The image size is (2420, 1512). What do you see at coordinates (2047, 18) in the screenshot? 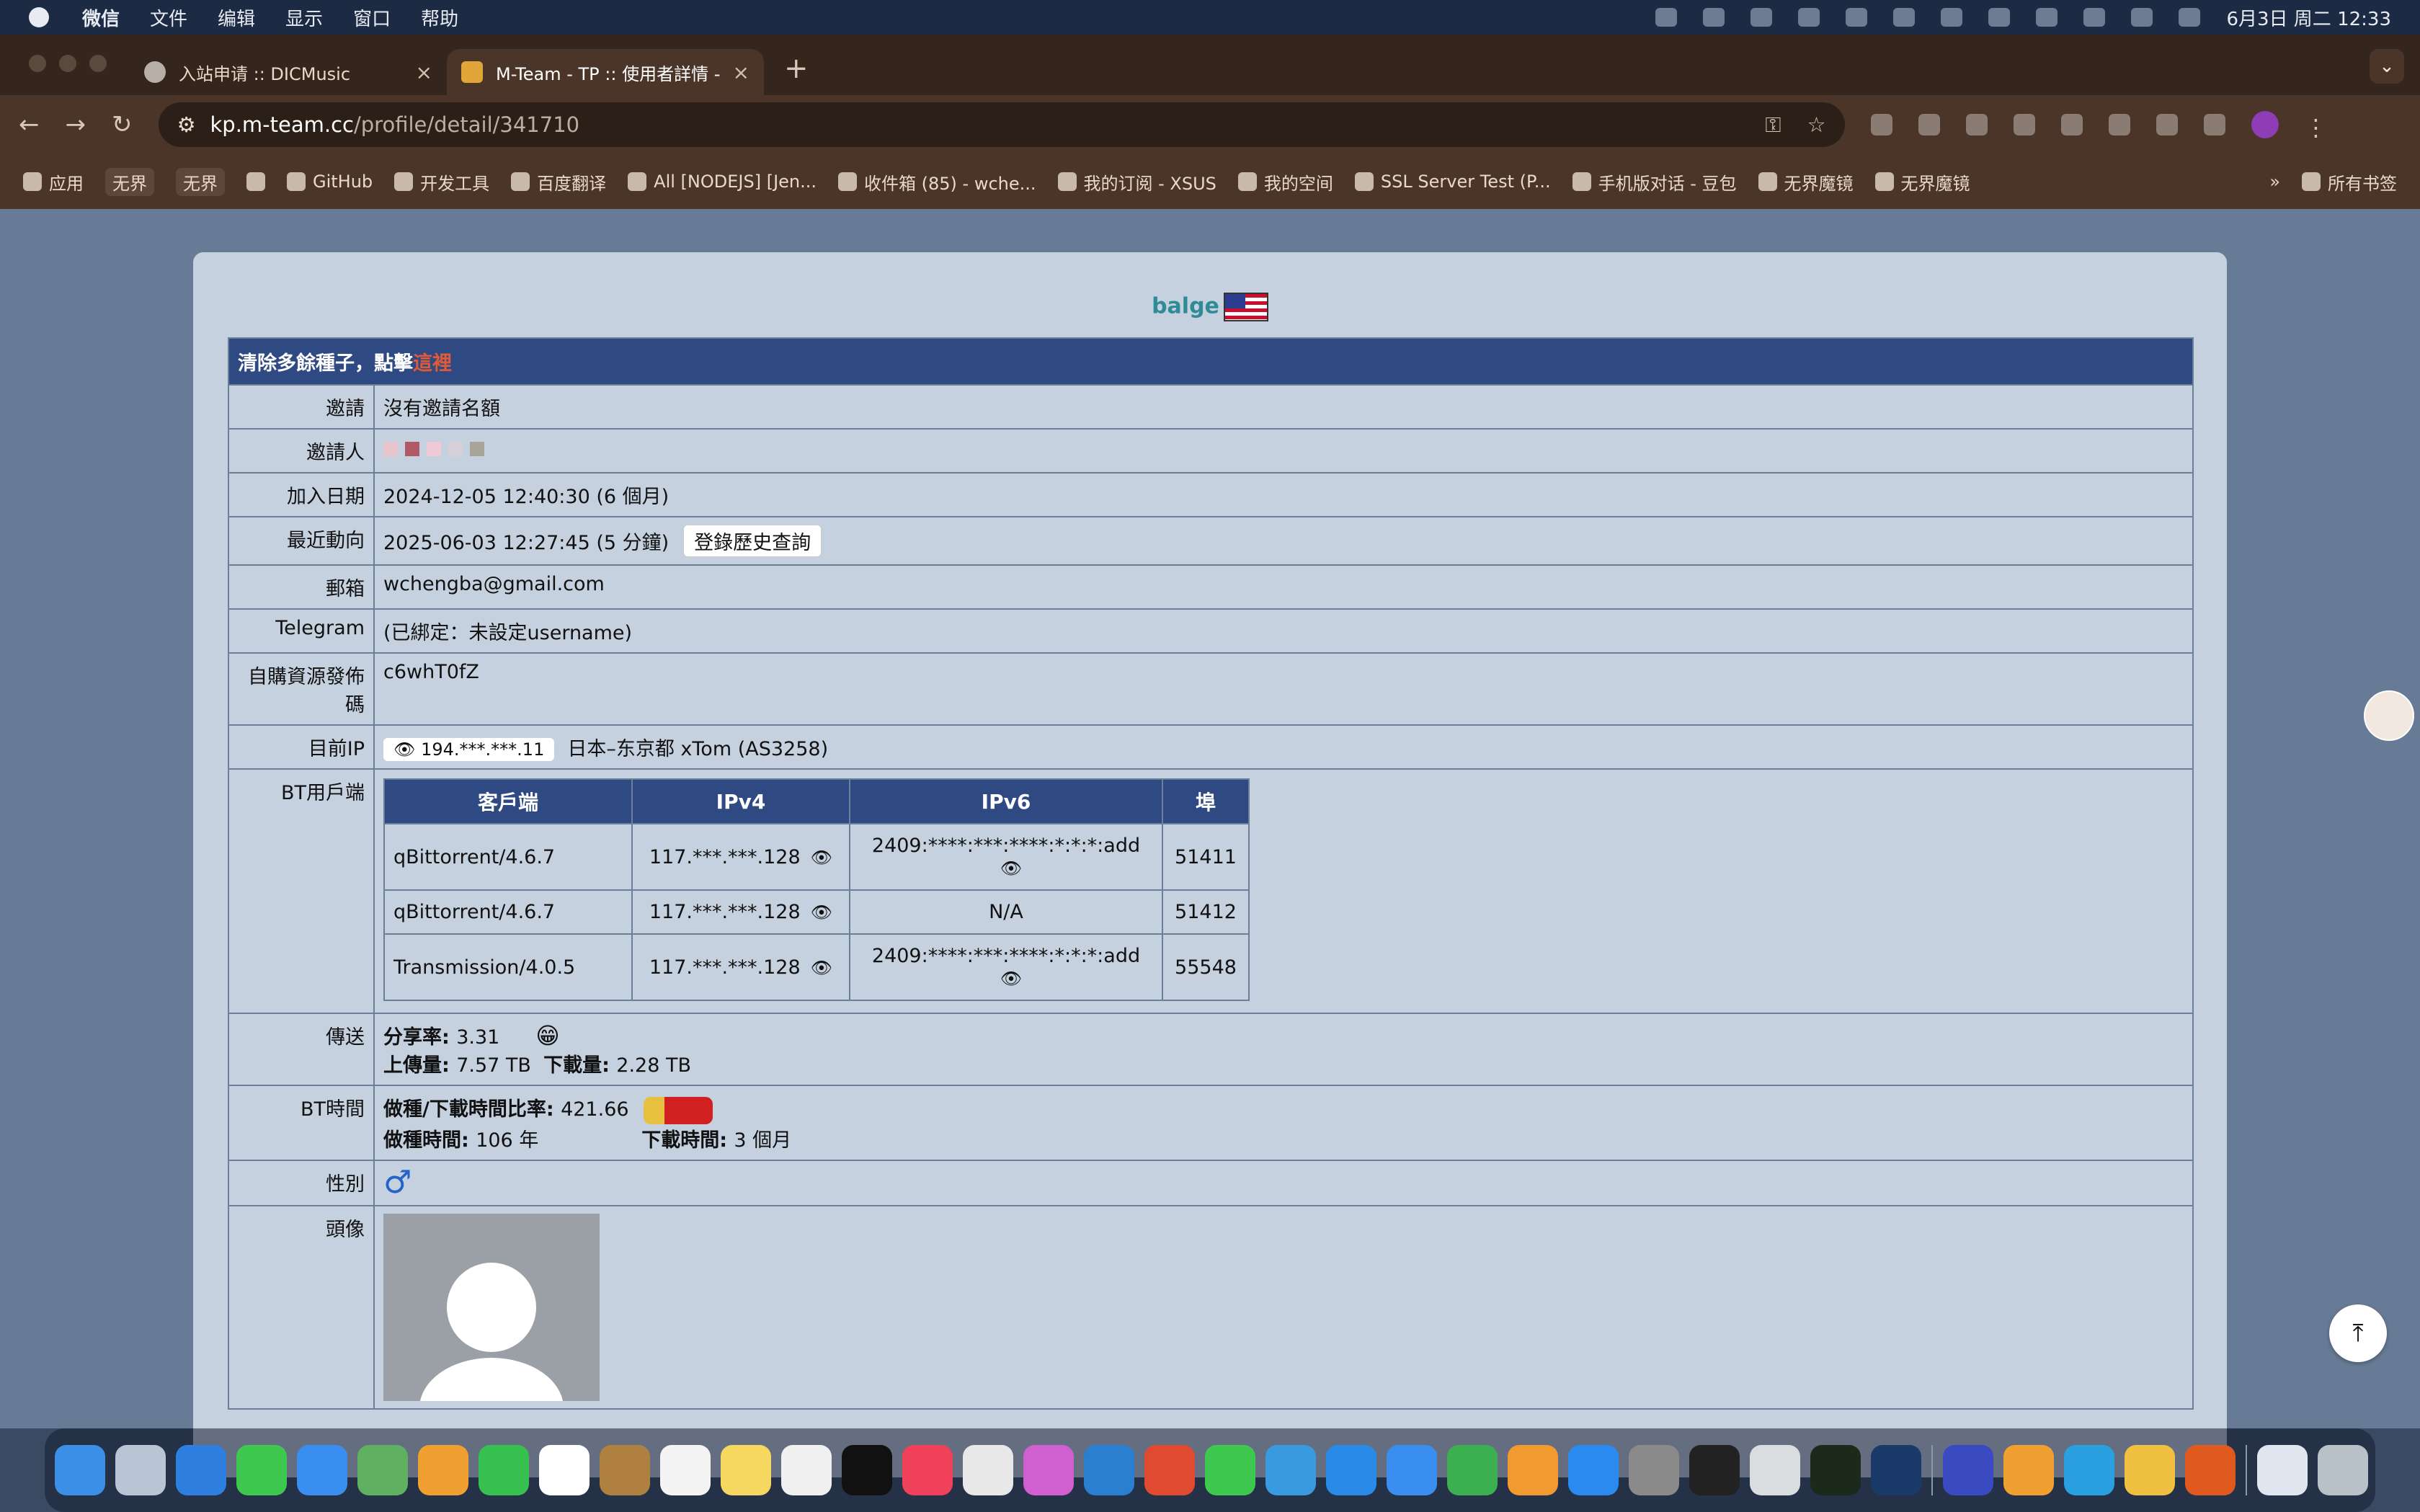
I see `input-method-icon` at bounding box center [2047, 18].